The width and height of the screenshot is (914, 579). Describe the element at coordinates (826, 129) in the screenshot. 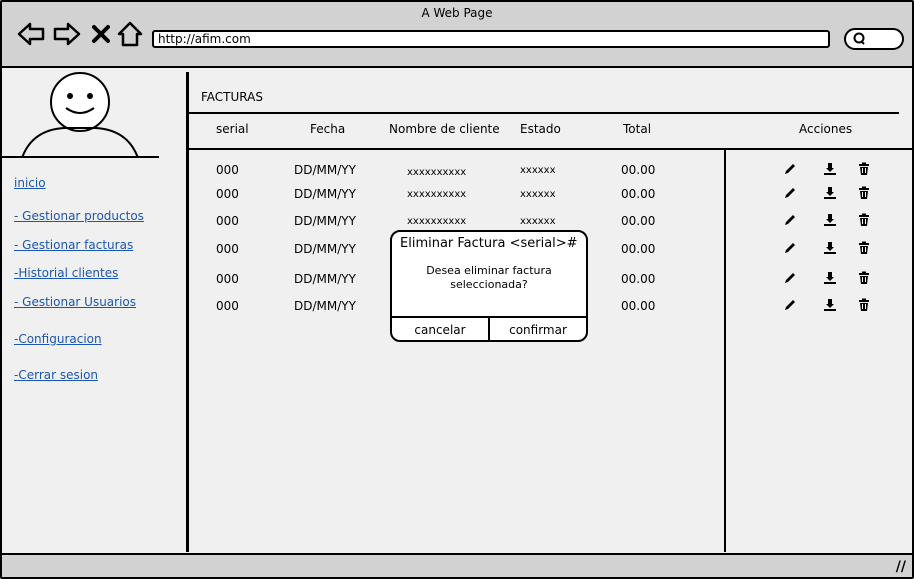

I see `column-header-acciones: Acciones` at that location.